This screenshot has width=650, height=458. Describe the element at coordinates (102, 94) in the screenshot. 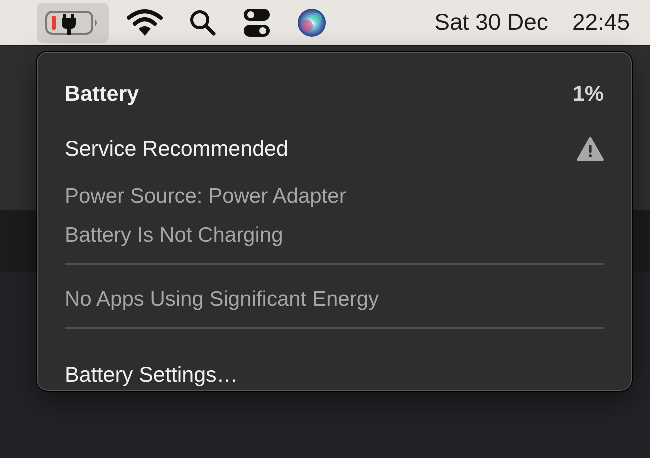

I see `menu-title: Battery` at that location.